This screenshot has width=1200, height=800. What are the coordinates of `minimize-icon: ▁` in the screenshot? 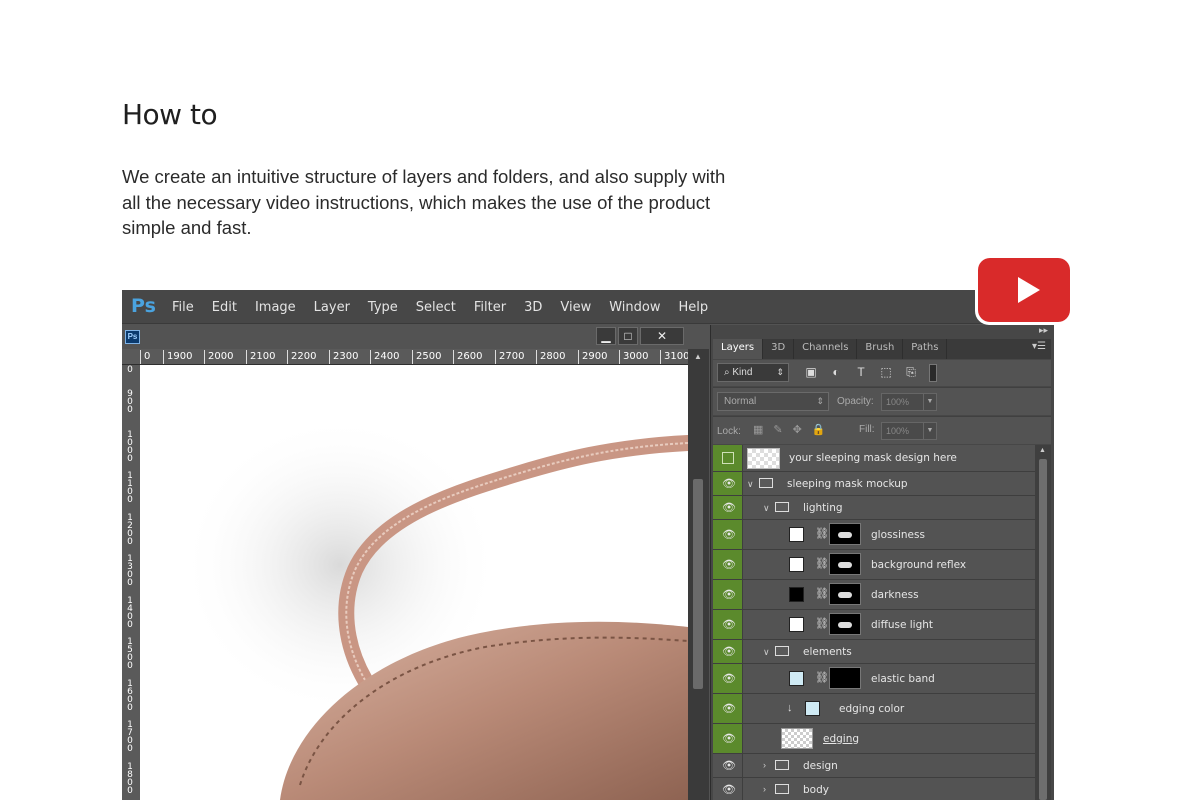 It's located at (606, 336).